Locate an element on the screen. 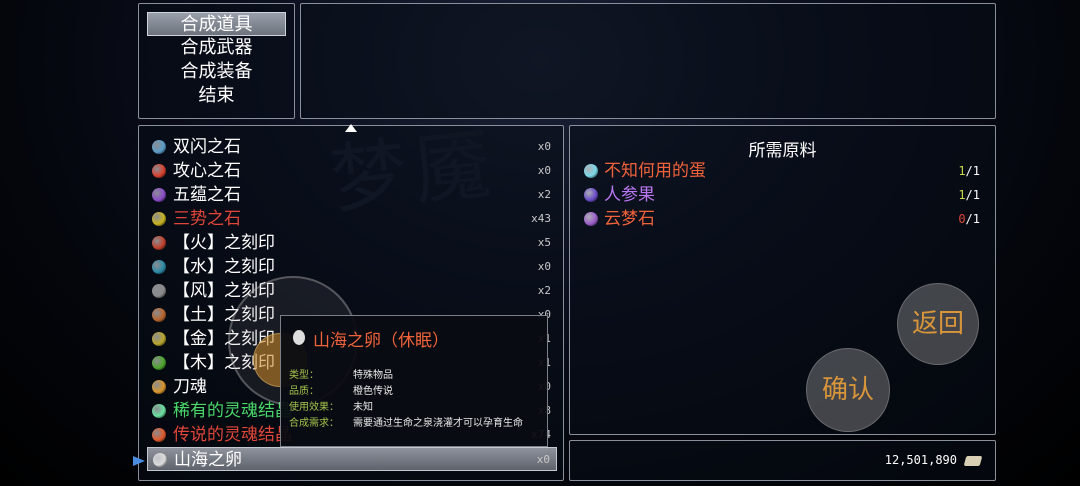 The height and width of the screenshot is (486, 1080). item-name: 【水】之刻印 is located at coordinates (224, 267).